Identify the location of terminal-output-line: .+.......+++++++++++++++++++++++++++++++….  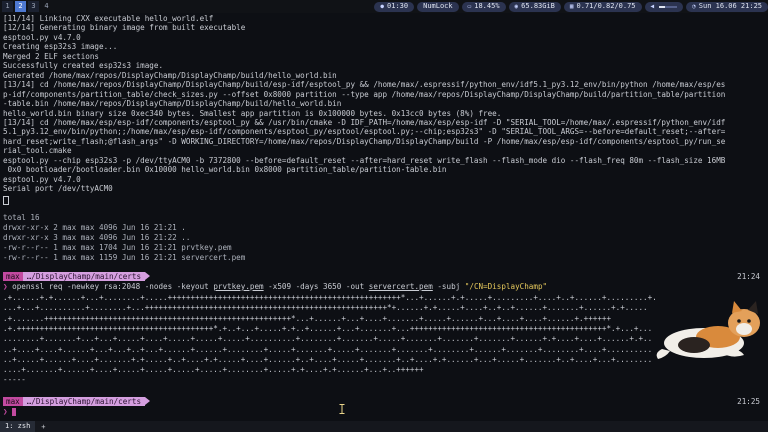
(307, 318).